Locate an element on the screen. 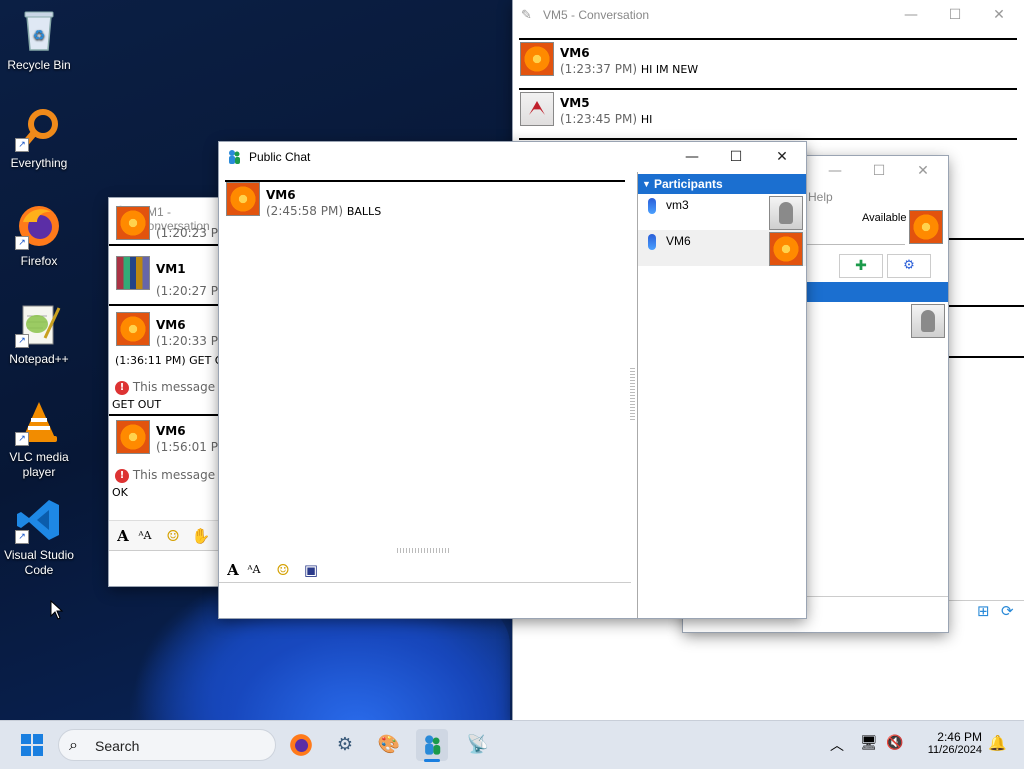 The width and height of the screenshot is (1024, 769). desktop-icon-notepadpp: ↗ Notepad++ is located at coordinates (39, 333).